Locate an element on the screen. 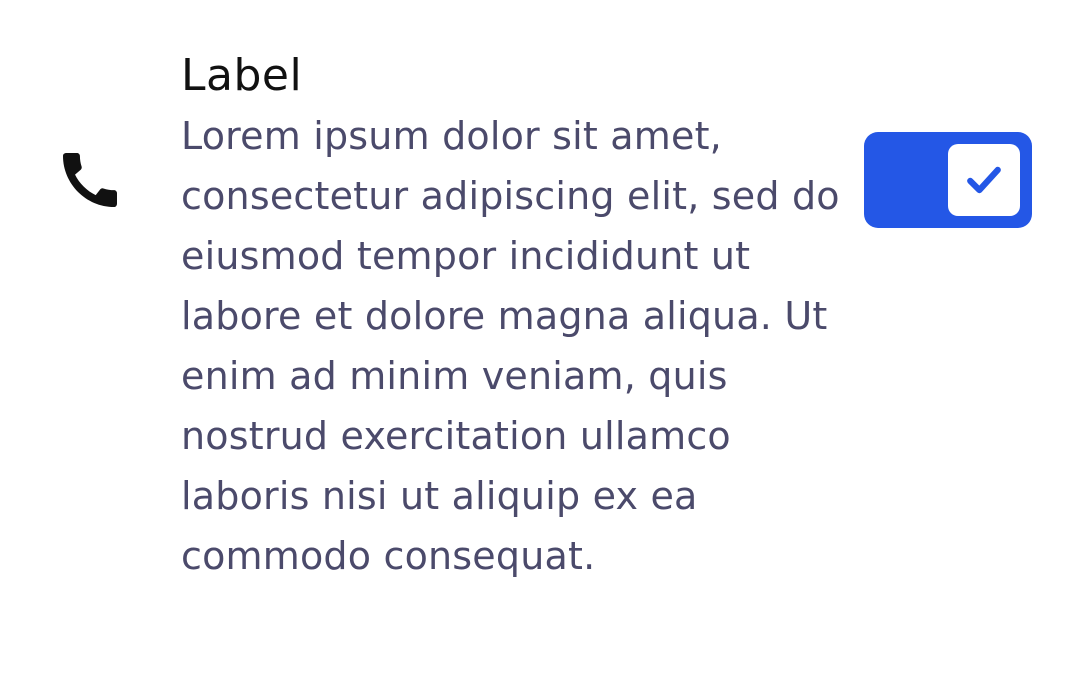 The height and width of the screenshot is (684, 1080). toggle-thumb is located at coordinates (984, 180).